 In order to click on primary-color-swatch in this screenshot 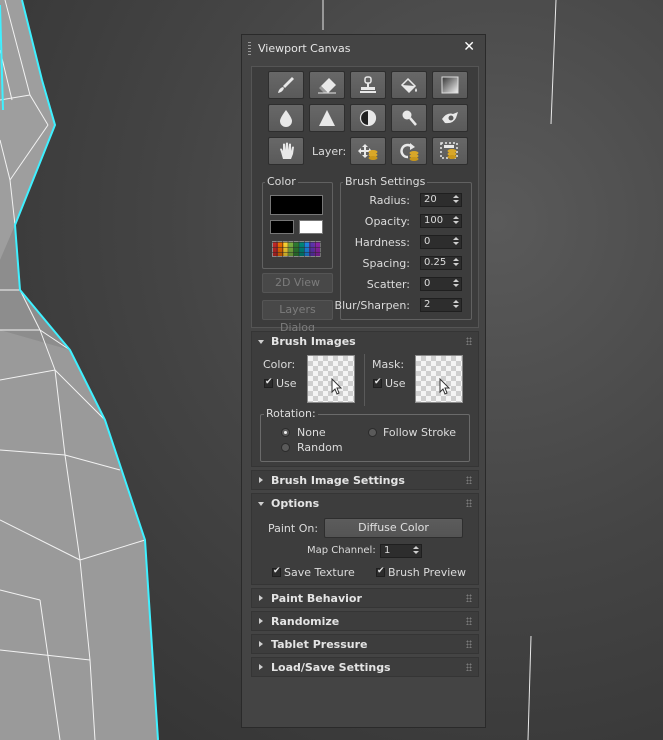, I will do `click(296, 205)`.